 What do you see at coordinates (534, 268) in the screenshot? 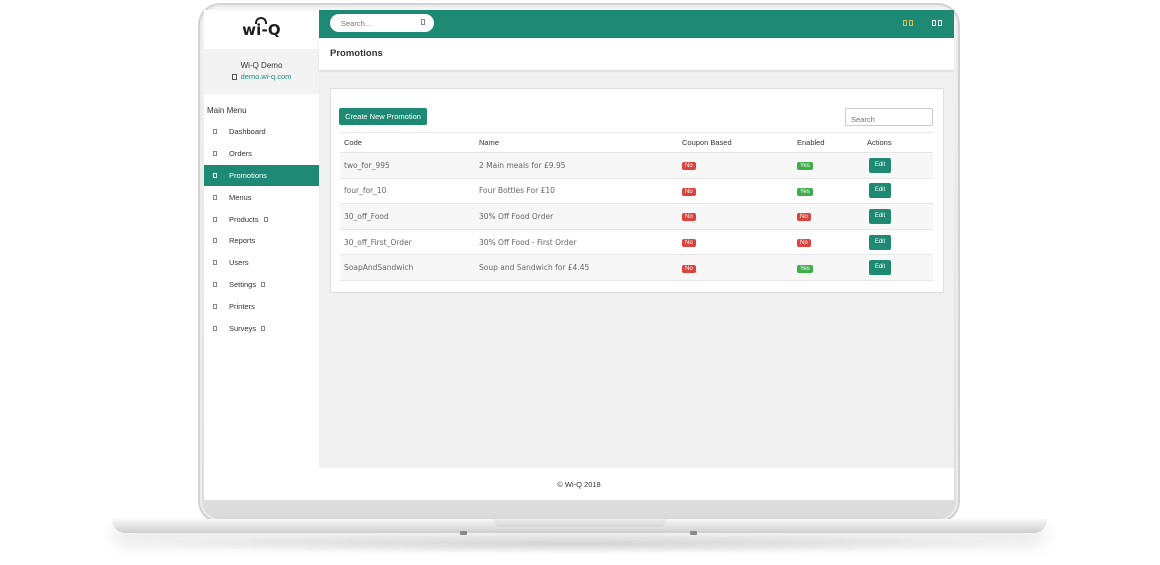
I see `promotion-name: Soup and Sandwich for £4.45` at bounding box center [534, 268].